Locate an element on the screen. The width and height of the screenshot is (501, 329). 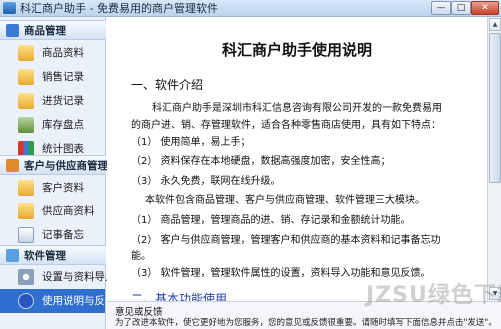
sidebar-item-purchase-records: 进货记录 is located at coordinates (52, 101).